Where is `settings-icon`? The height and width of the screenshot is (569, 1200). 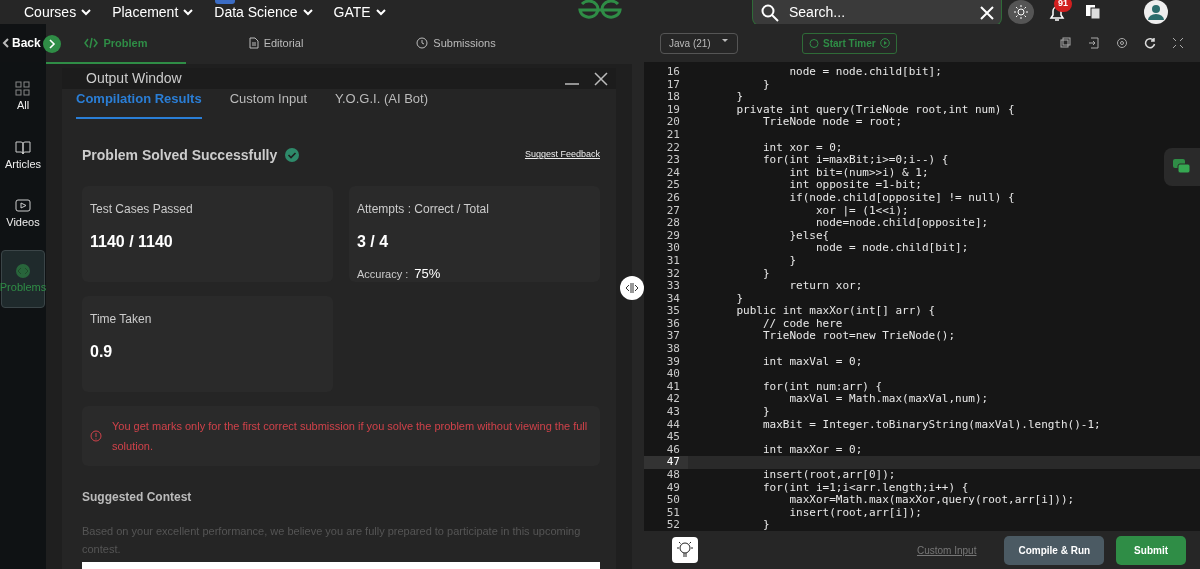 settings-icon is located at coordinates (1122, 43).